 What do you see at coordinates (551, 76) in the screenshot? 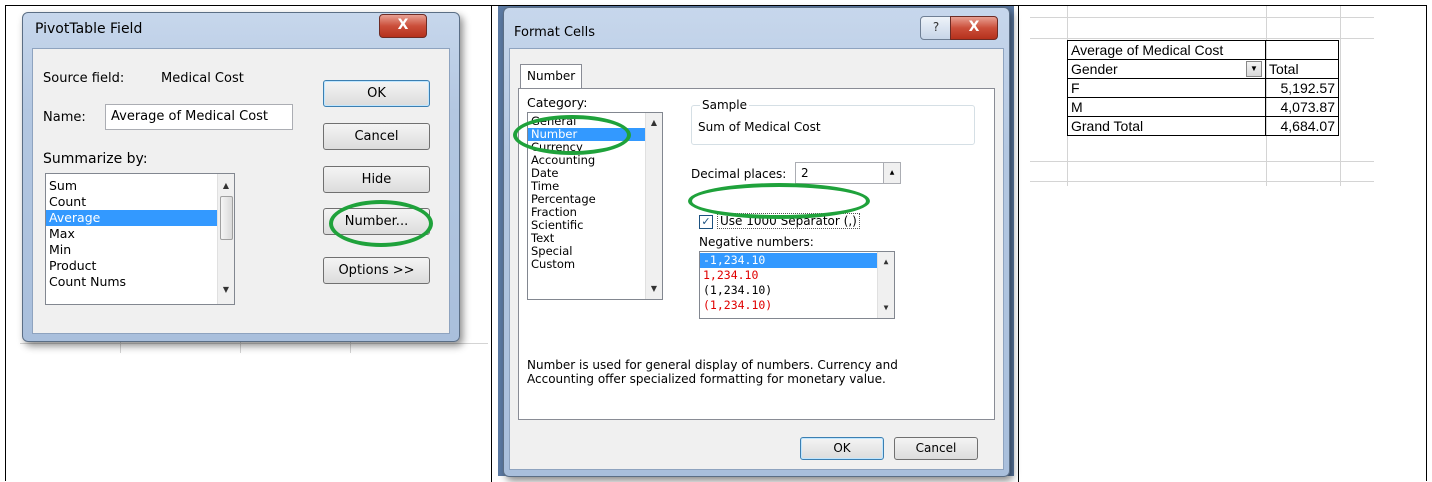
I see `tab-number: Number` at bounding box center [551, 76].